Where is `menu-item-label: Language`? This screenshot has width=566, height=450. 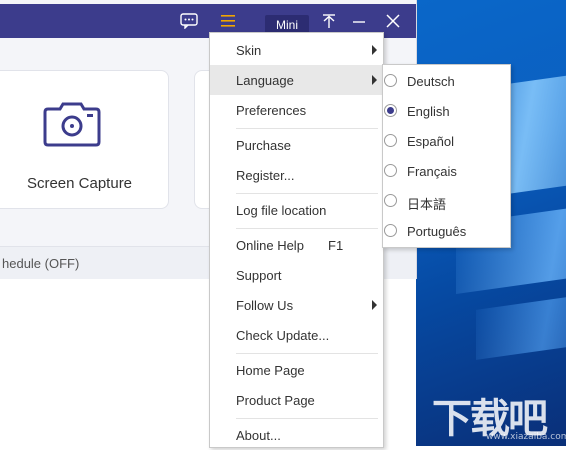
menu-item-label: Language is located at coordinates (265, 80).